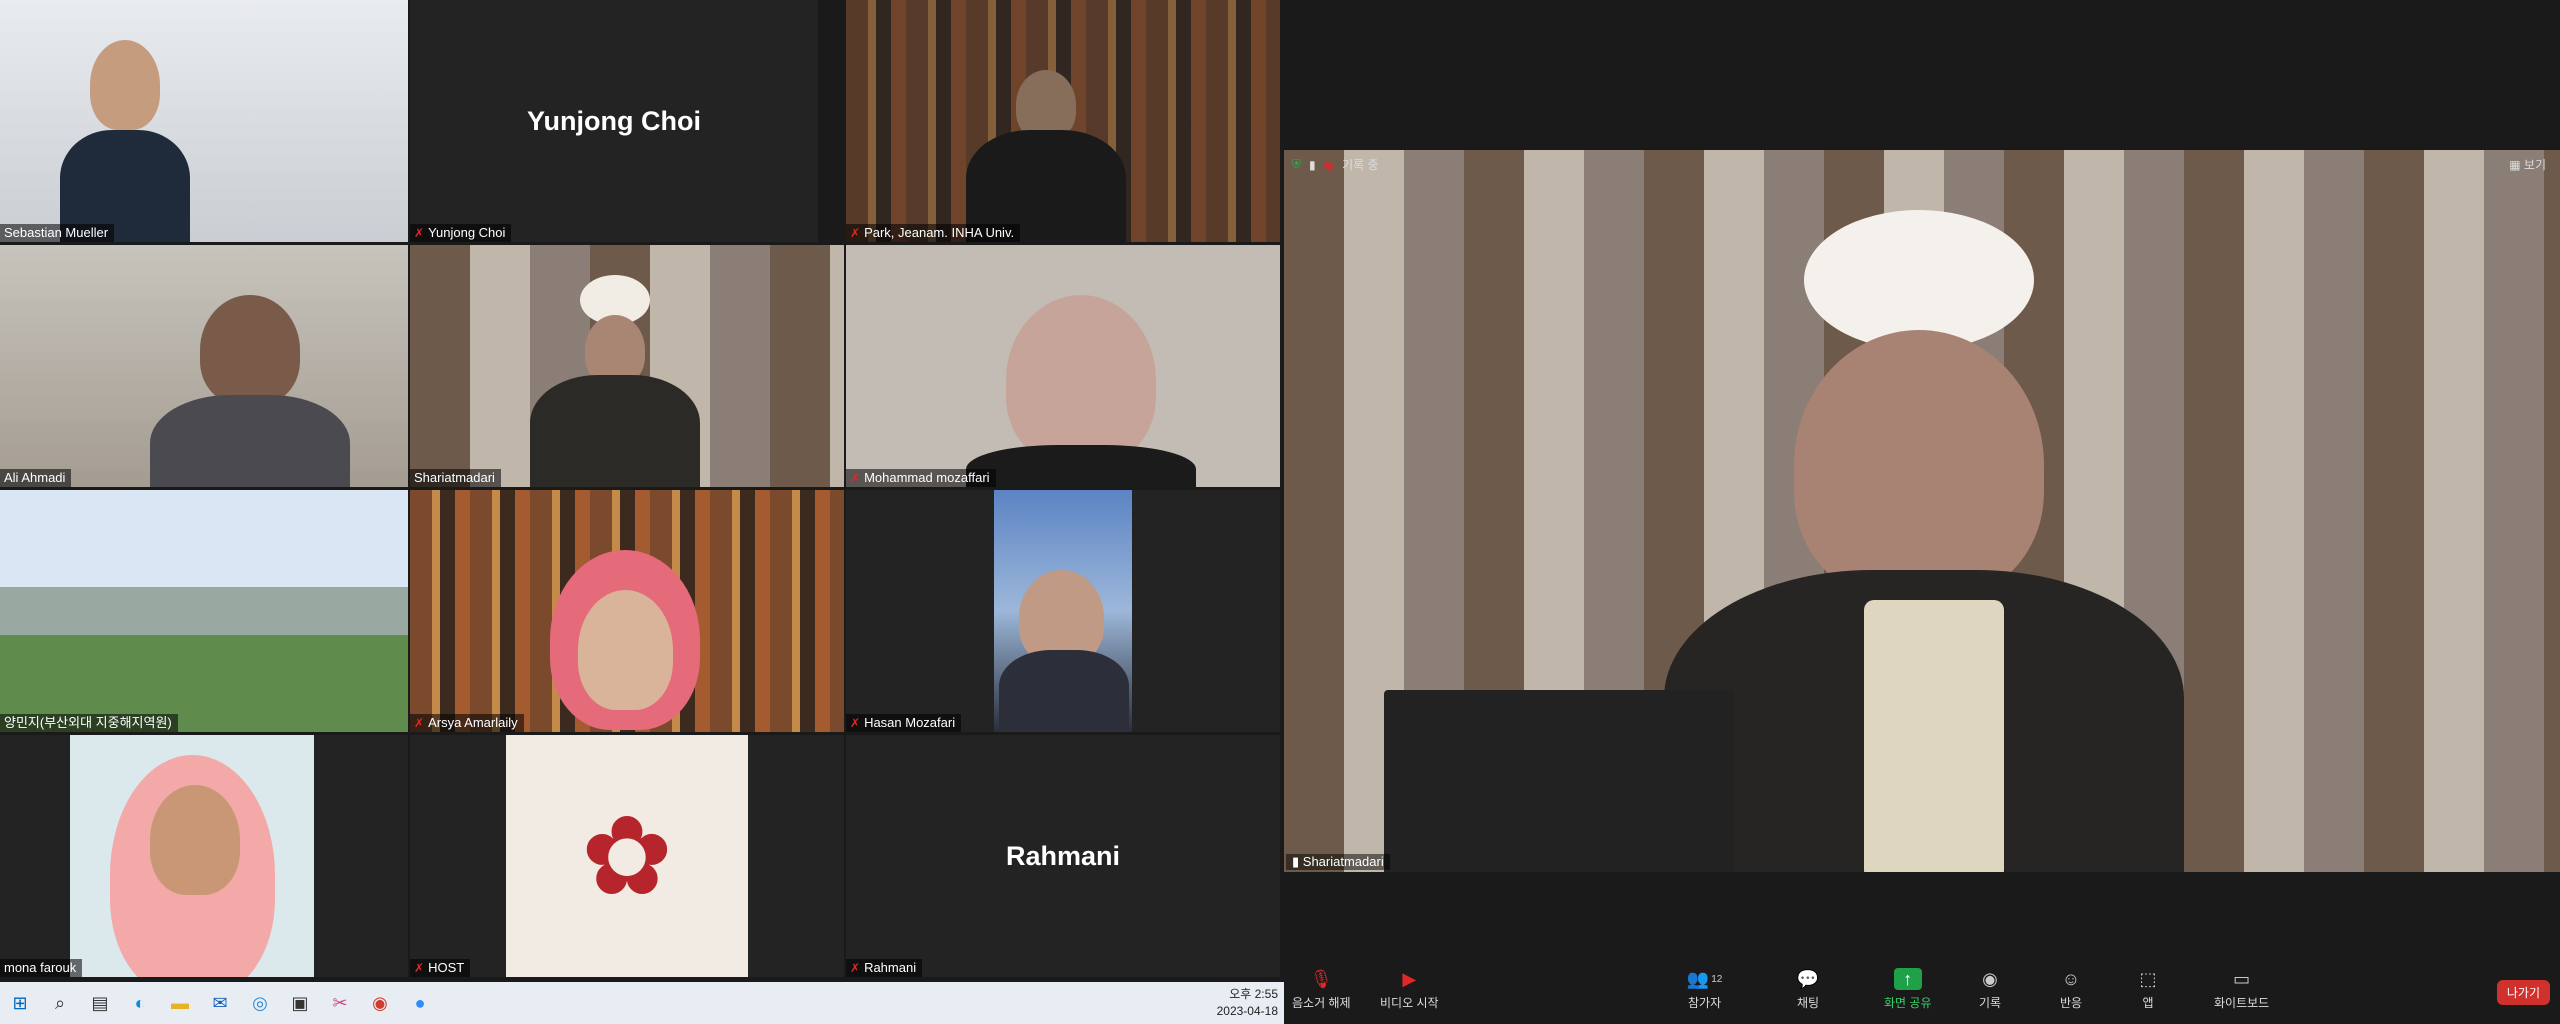  I want to click on grid-icon: ▦, so click(2515, 165).